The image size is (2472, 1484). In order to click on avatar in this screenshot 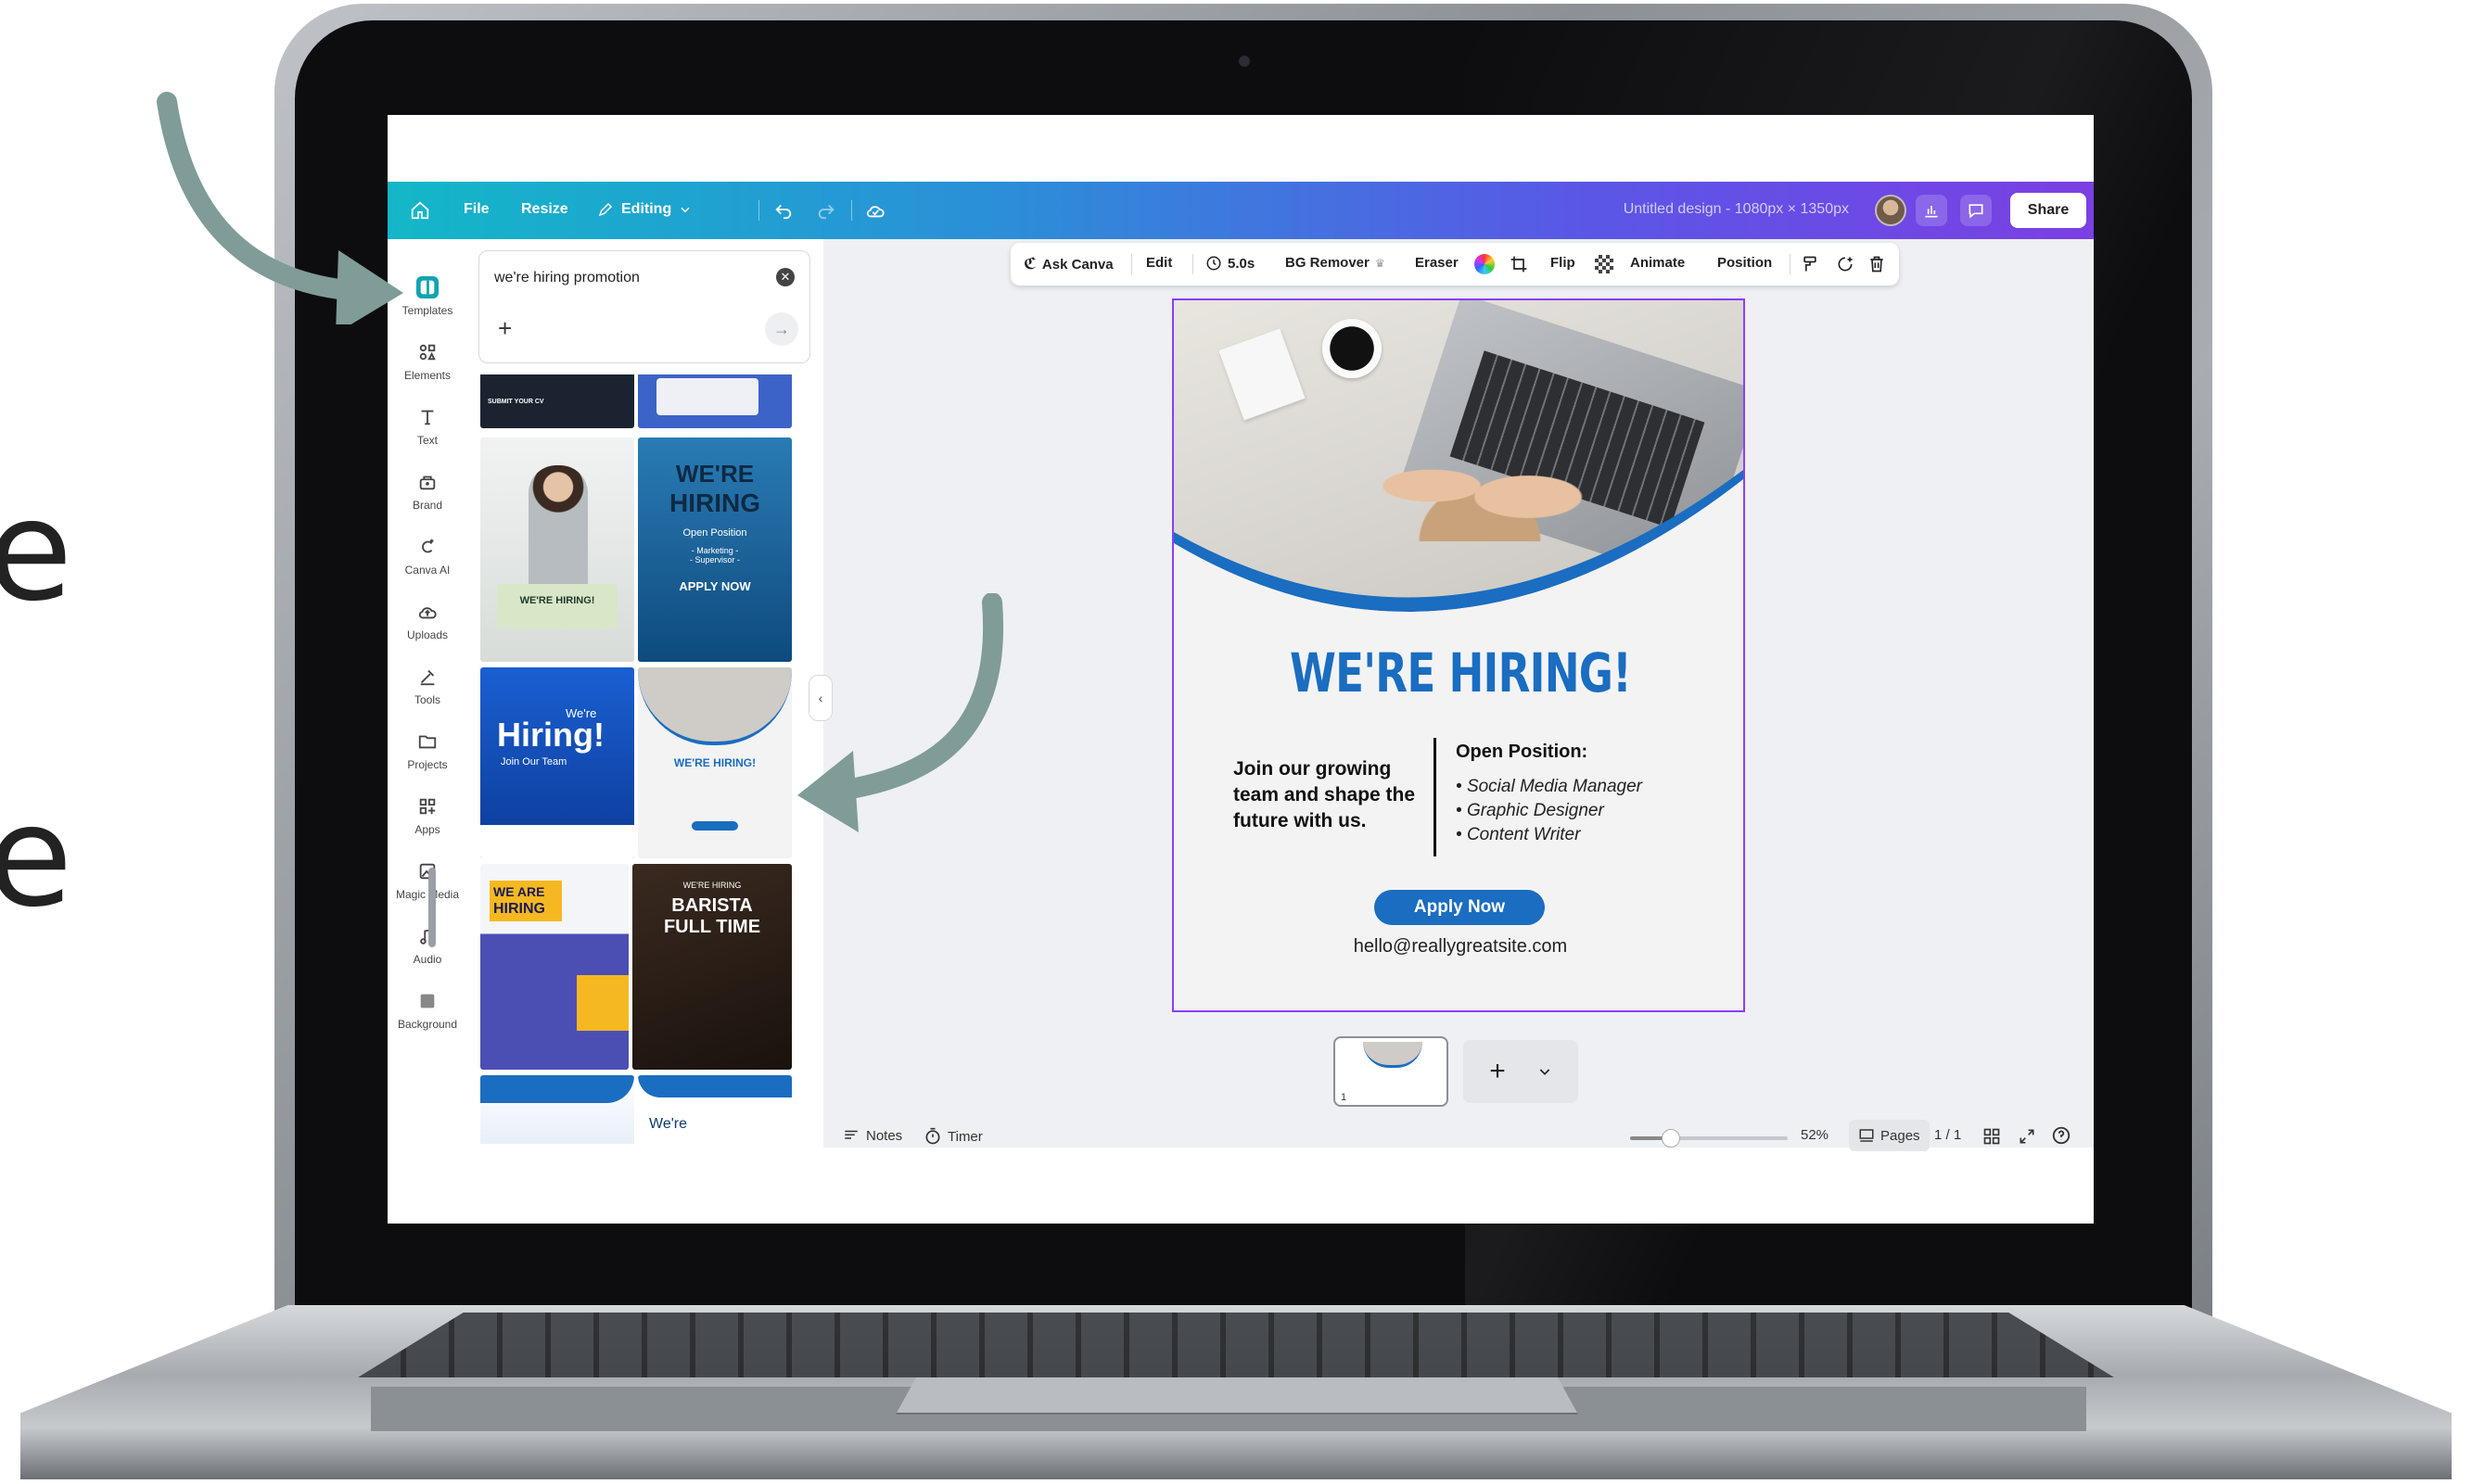, I will do `click(1890, 210)`.